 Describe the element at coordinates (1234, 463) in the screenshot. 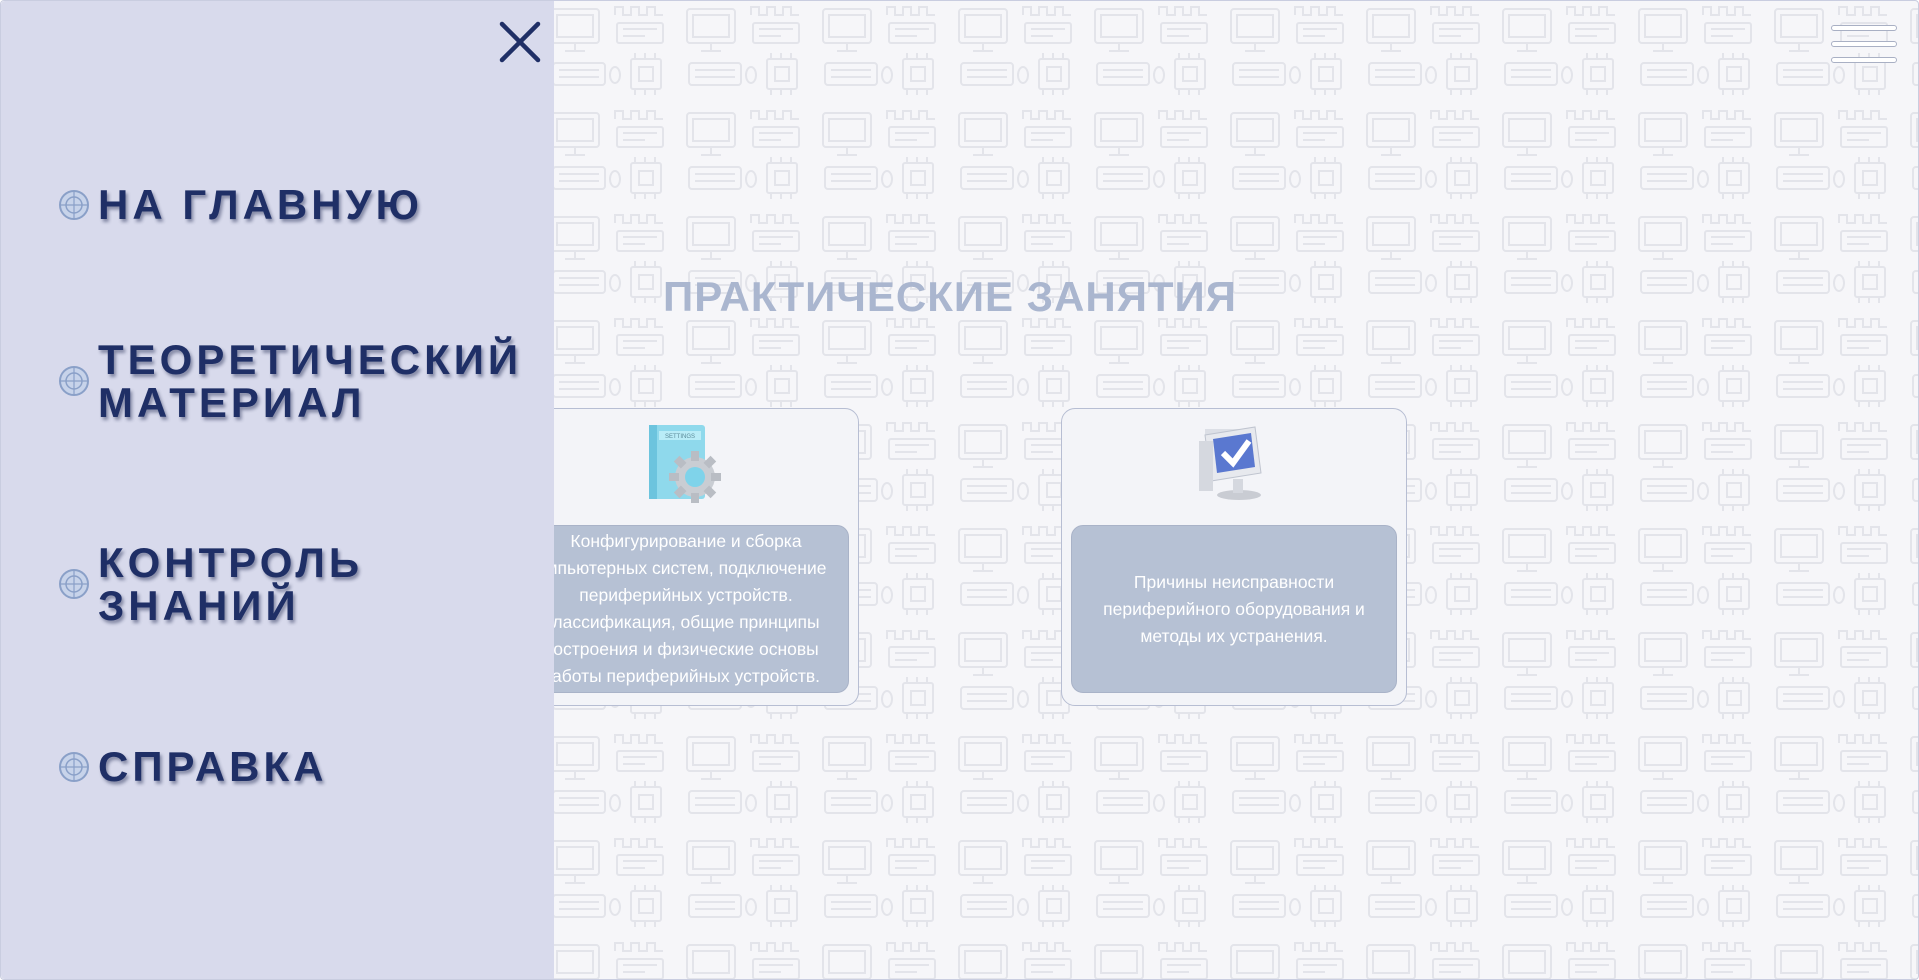

I see `computer-check-icon` at that location.